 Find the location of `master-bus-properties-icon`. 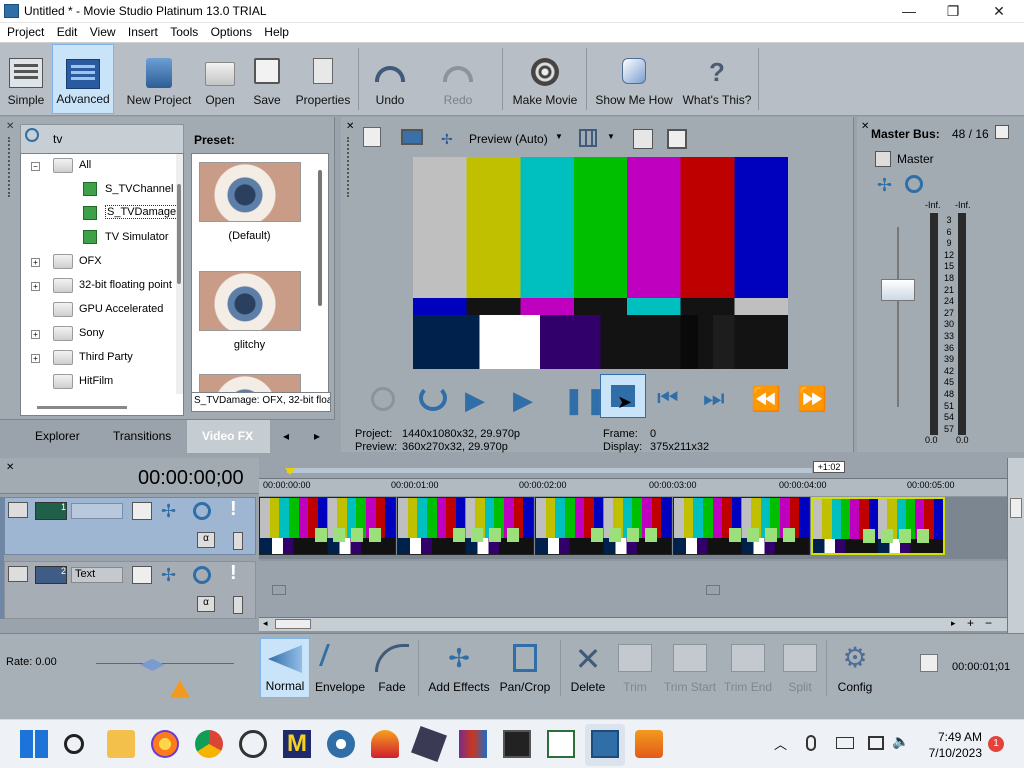

master-bus-properties-icon is located at coordinates (1002, 132).